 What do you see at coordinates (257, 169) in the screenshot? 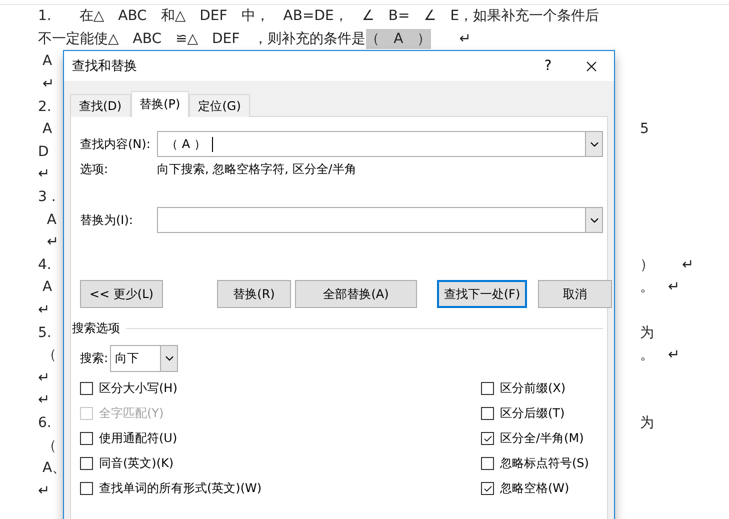
I see `options-summary: 向下搜索, 忽略空格字符, 区分全/半角` at bounding box center [257, 169].